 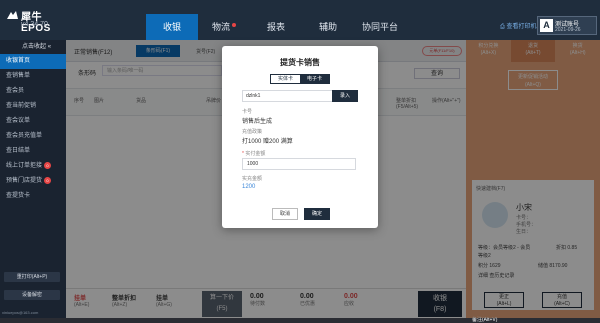 What do you see at coordinates (224, 27) in the screenshot?
I see `nav-logistics: 物流` at bounding box center [224, 27].